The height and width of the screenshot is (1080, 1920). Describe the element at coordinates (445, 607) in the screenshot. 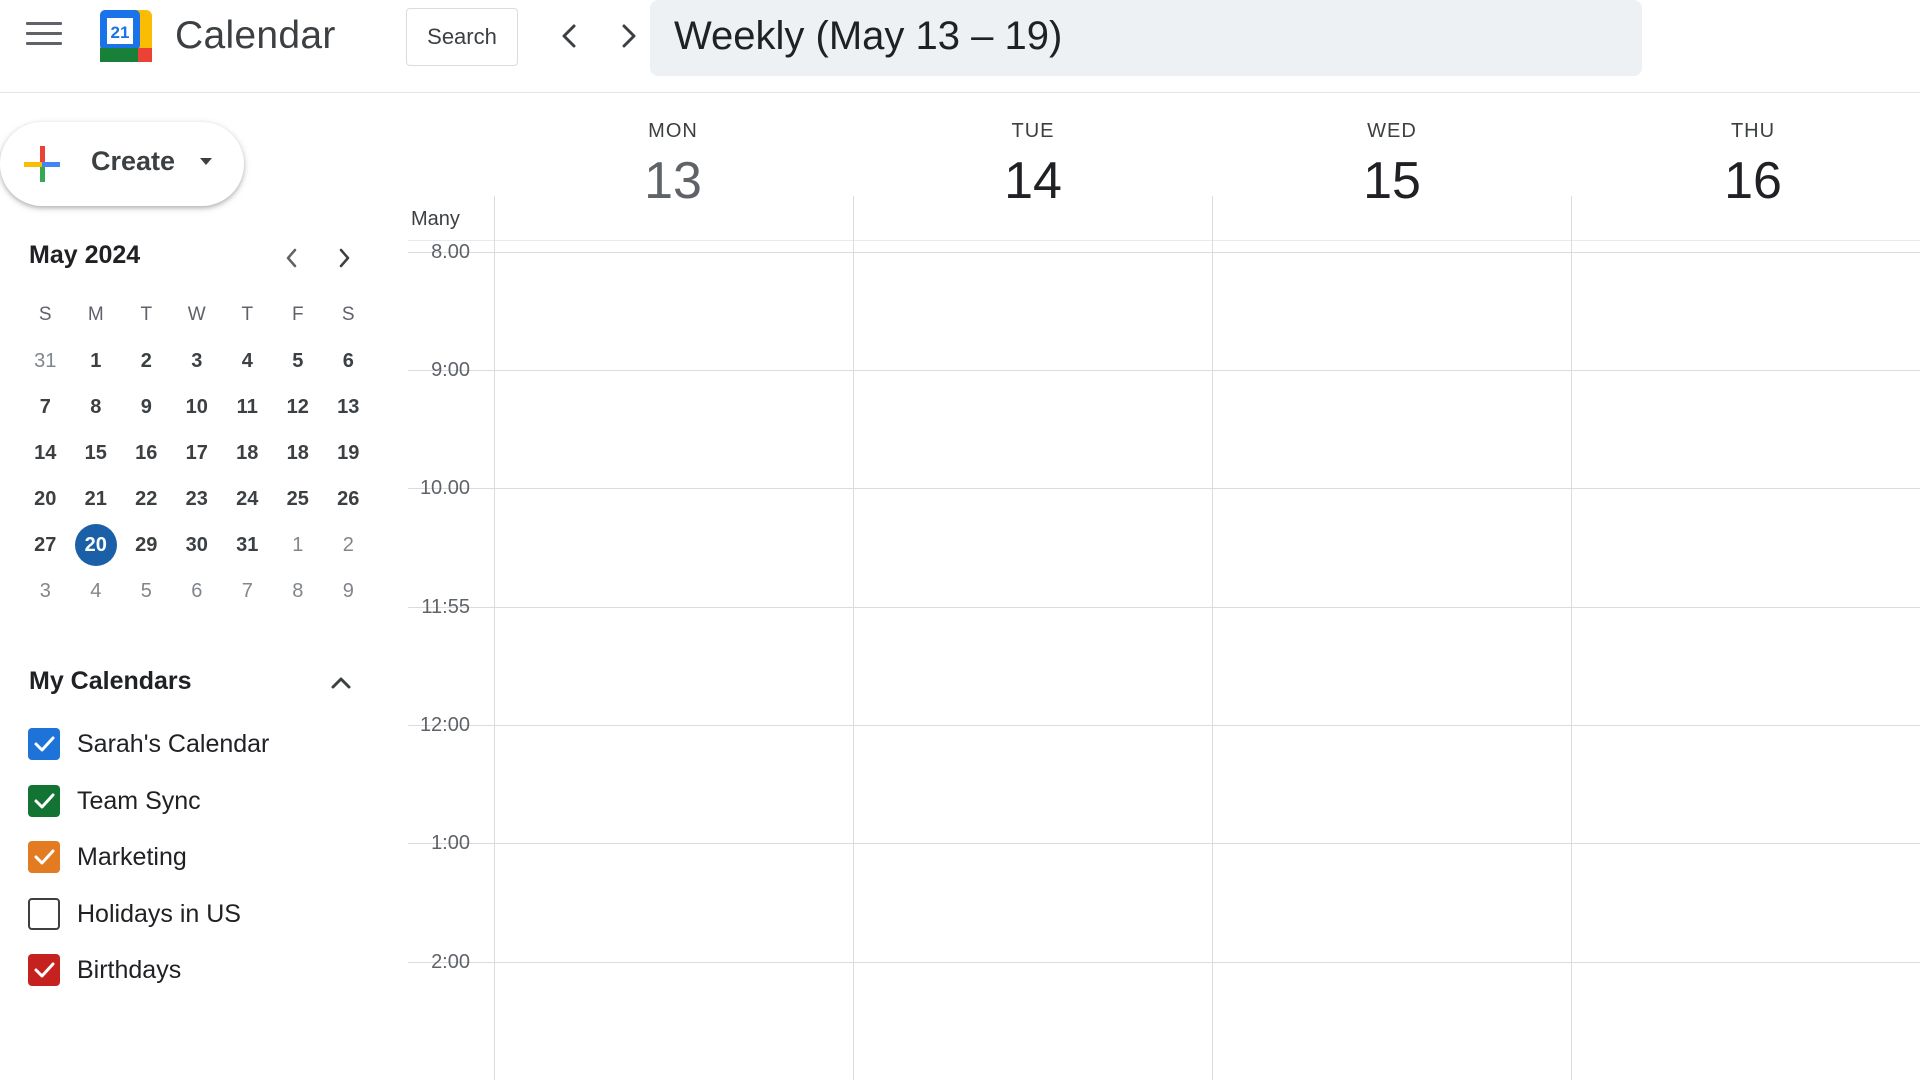

I see `time-label: 11:55` at that location.